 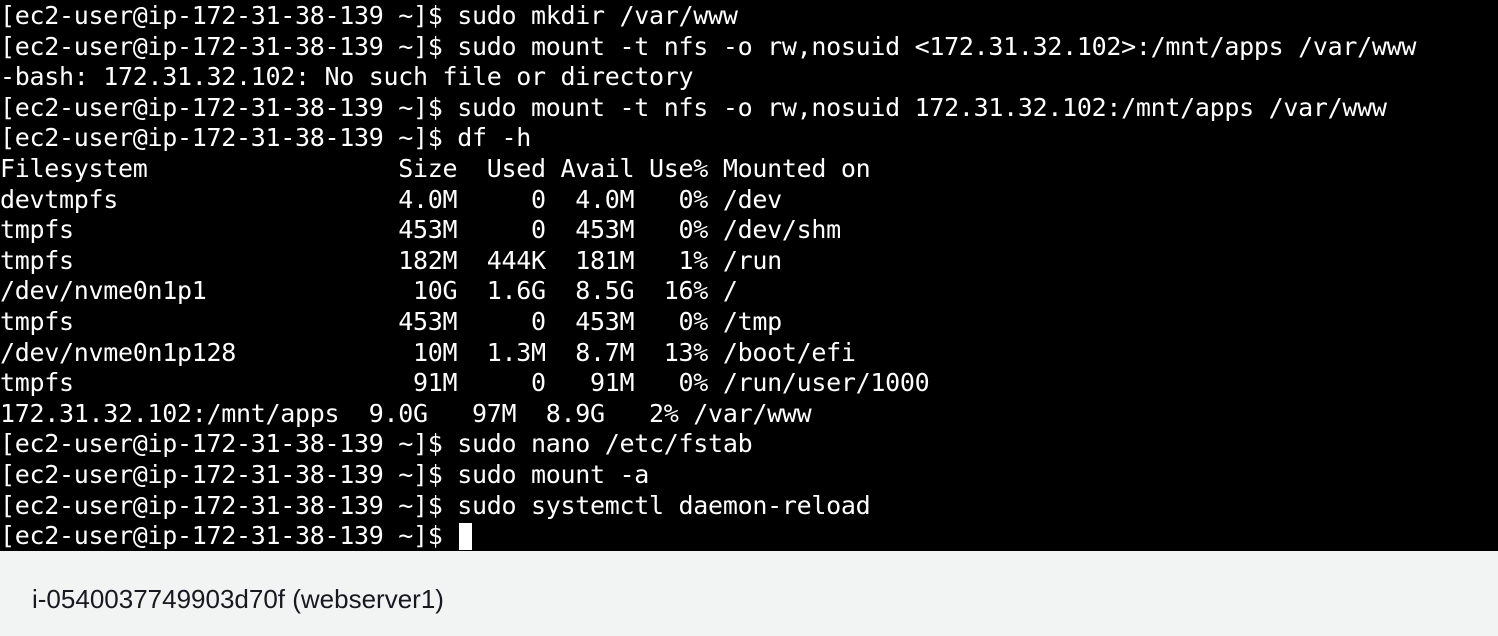 What do you see at coordinates (238, 599) in the screenshot?
I see `instance-id-label: i-0540037749903d70f (webserver1)` at bounding box center [238, 599].